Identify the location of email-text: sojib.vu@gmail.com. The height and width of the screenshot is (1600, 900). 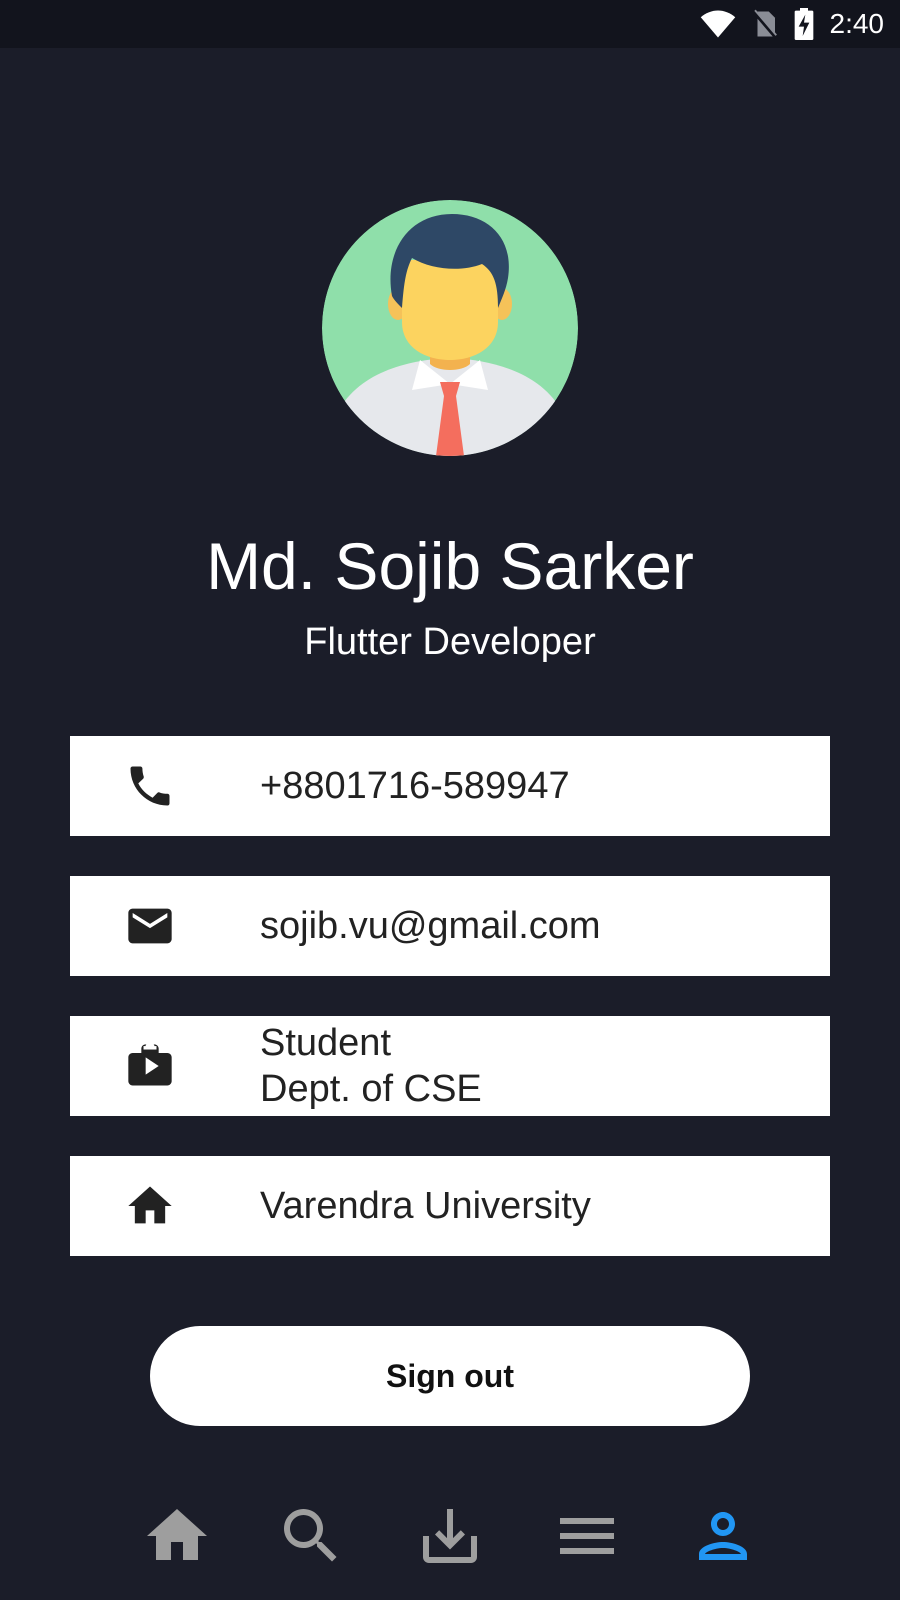
(430, 926).